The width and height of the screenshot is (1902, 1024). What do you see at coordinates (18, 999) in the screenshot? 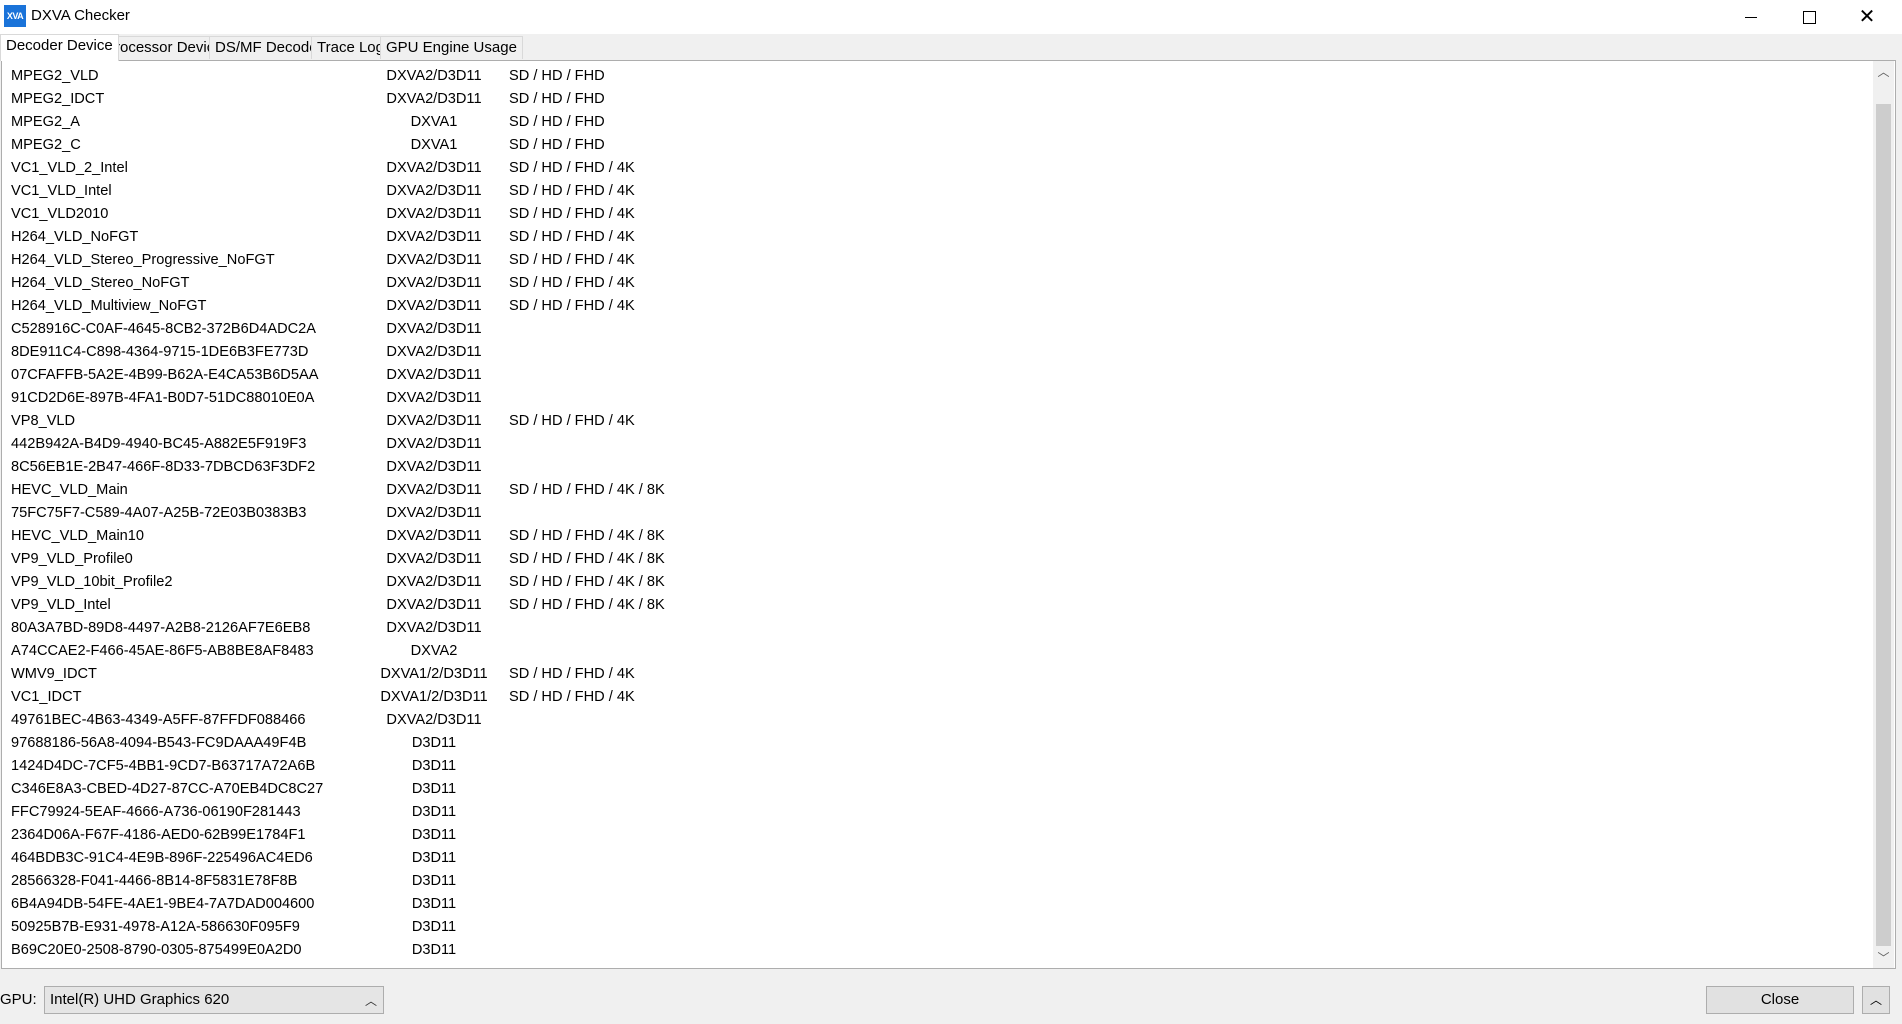
I see `gpu-label: GPU:` at bounding box center [18, 999].